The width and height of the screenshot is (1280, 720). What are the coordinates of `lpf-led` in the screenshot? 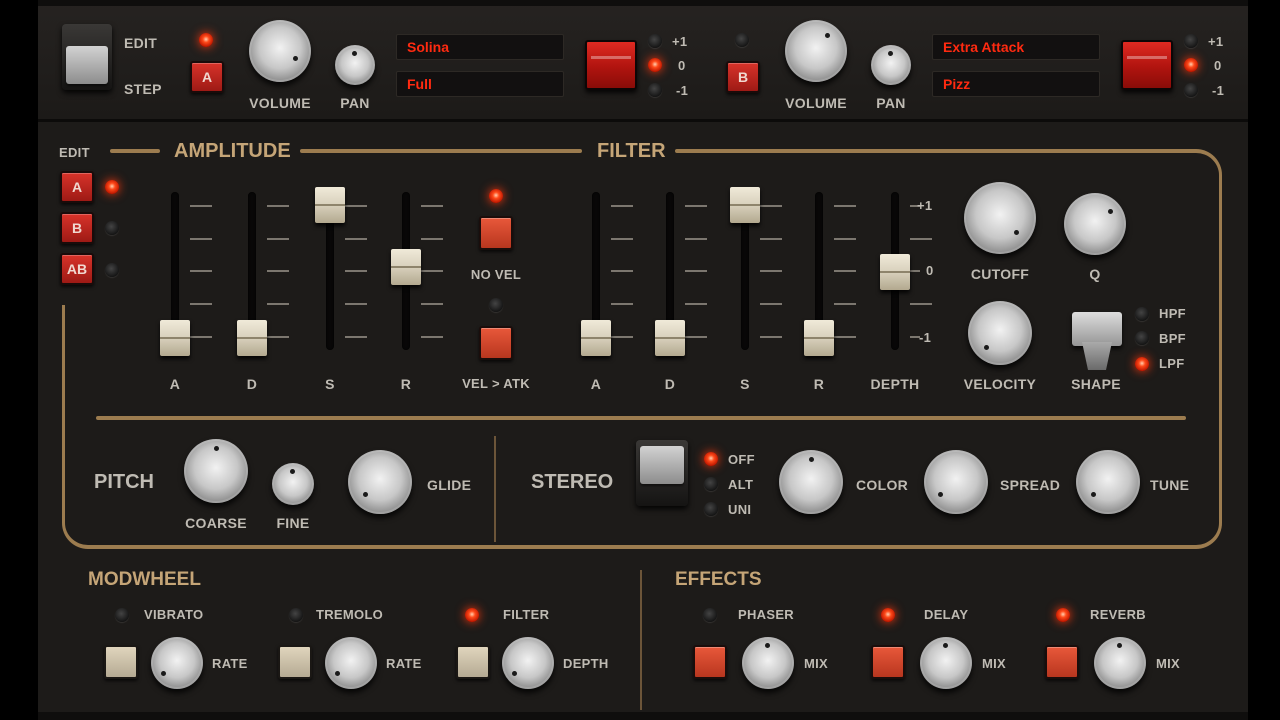 It's located at (1142, 364).